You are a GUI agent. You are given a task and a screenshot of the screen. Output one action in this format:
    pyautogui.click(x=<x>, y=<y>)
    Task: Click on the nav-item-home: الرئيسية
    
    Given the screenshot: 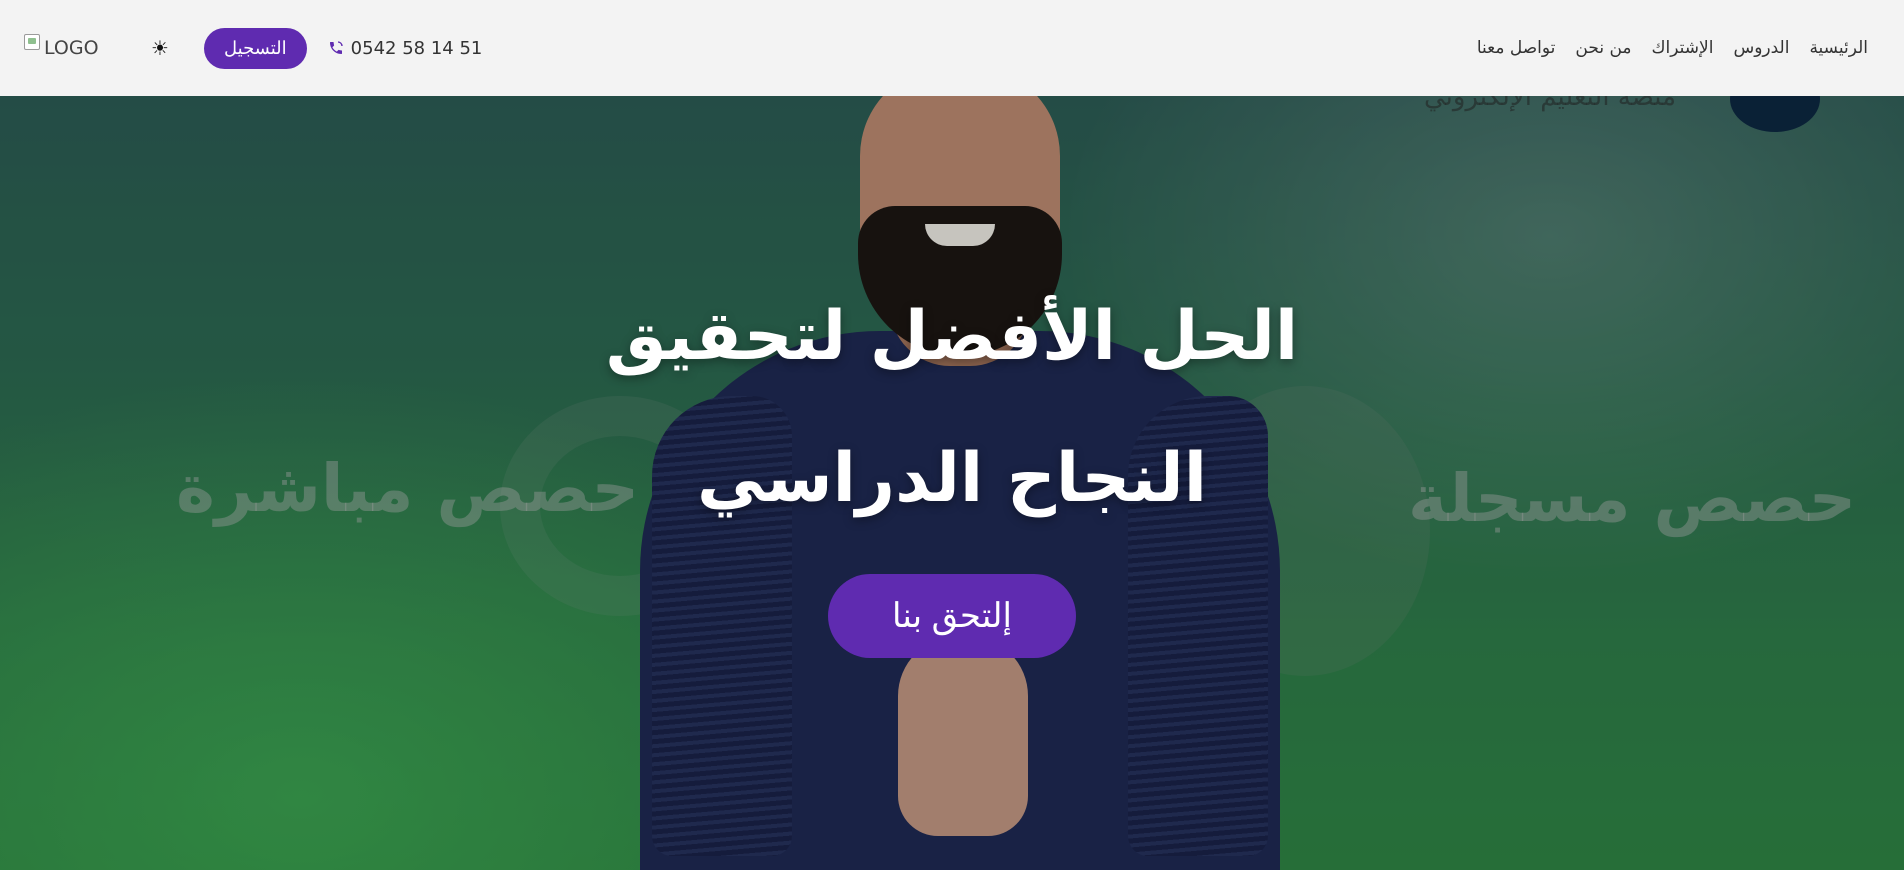 What is the action you would take?
    pyautogui.click(x=1838, y=48)
    